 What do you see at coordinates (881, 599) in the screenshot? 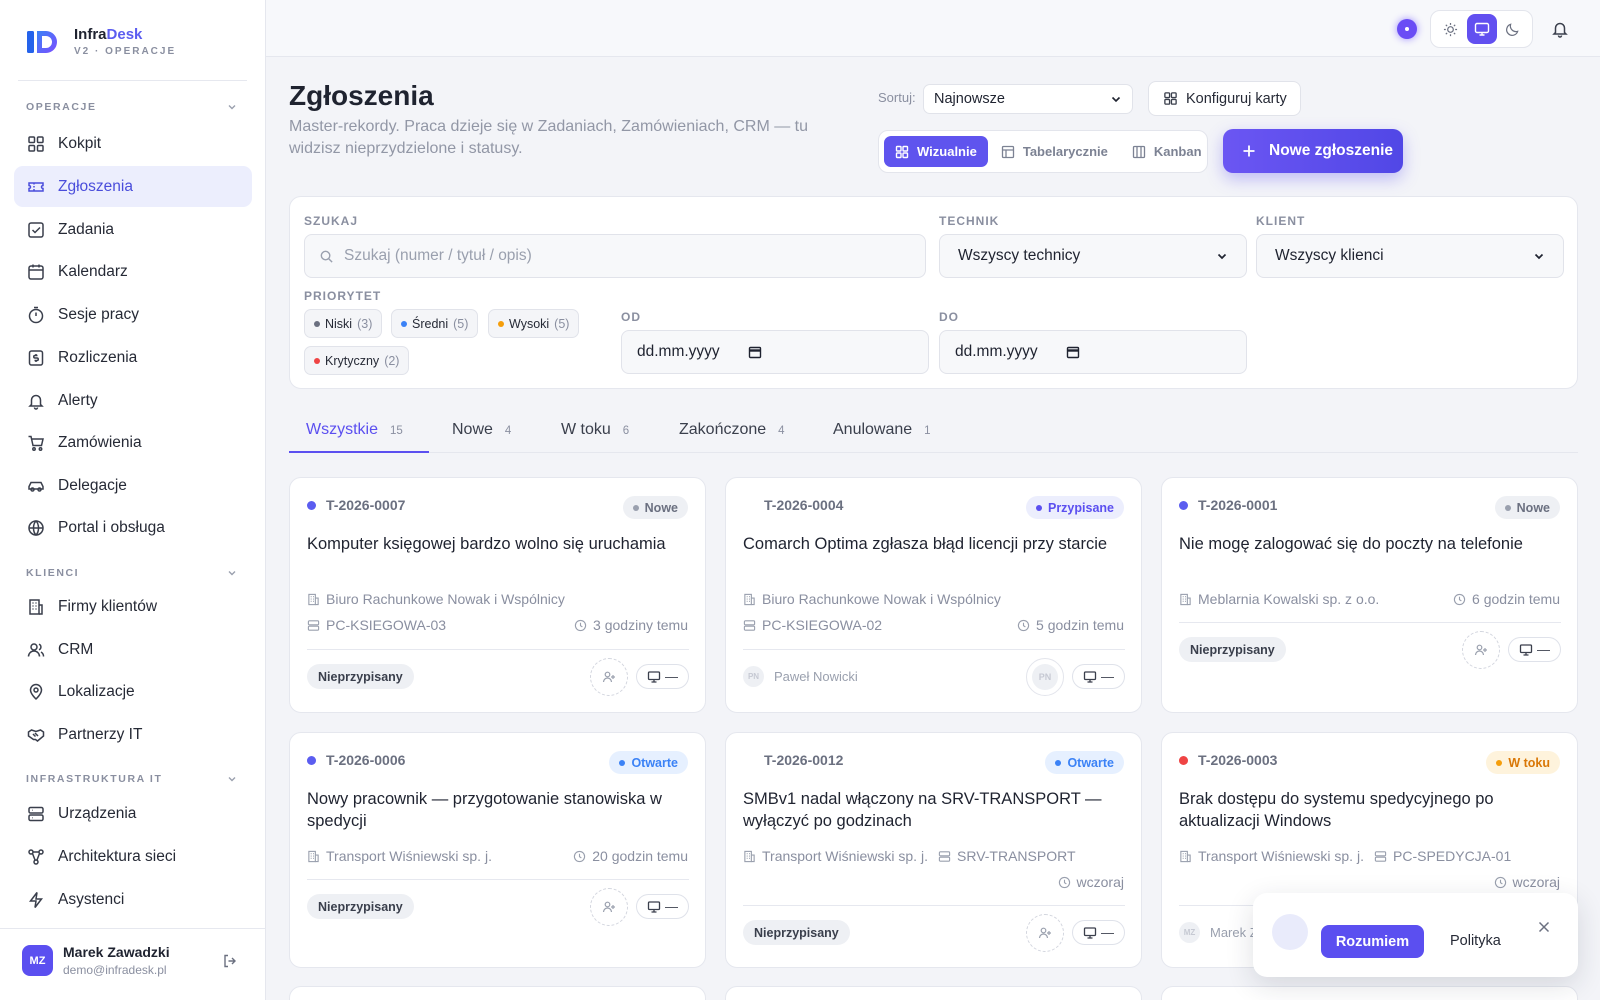
I see `client-name: Biuro Rachunkowe Nowak i Wspólnicy` at bounding box center [881, 599].